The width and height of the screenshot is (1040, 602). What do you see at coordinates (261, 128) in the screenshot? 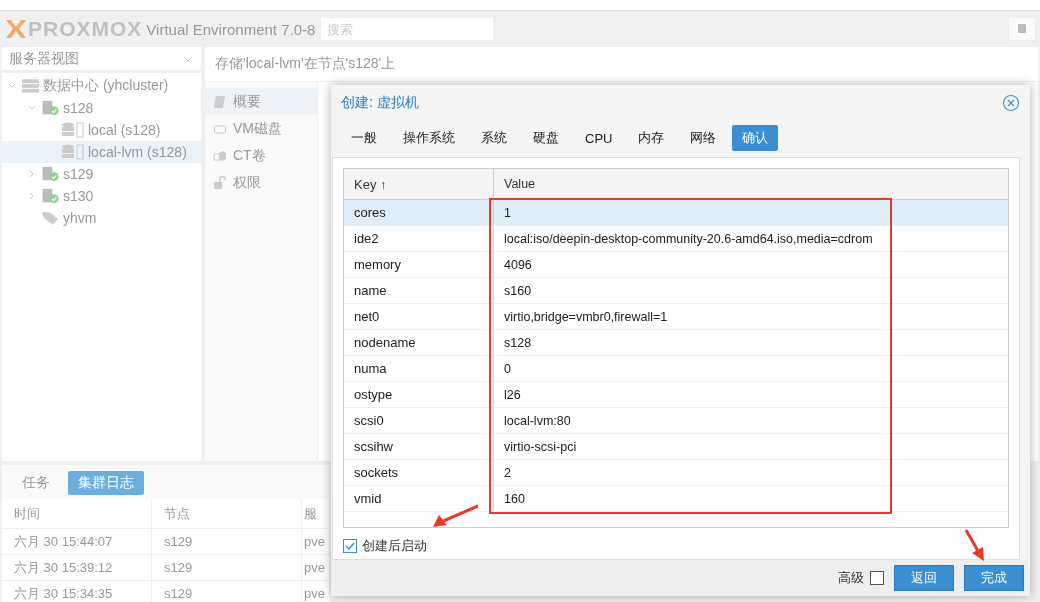
I see `nav-item: VM磁盘` at bounding box center [261, 128].